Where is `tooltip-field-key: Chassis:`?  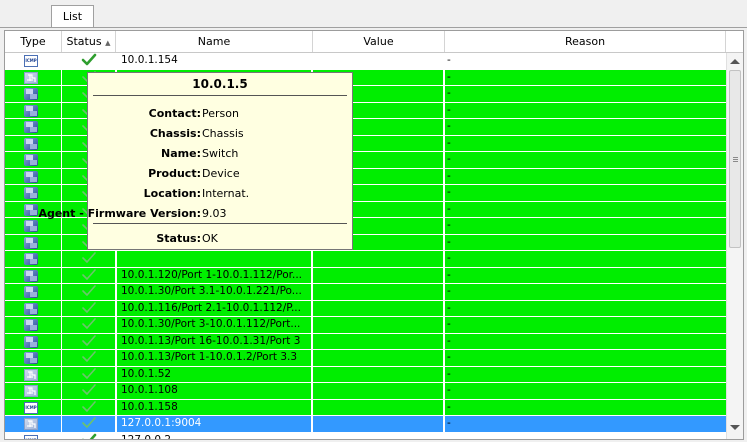
tooltip-field-key: Chassis: is located at coordinates (175, 133).